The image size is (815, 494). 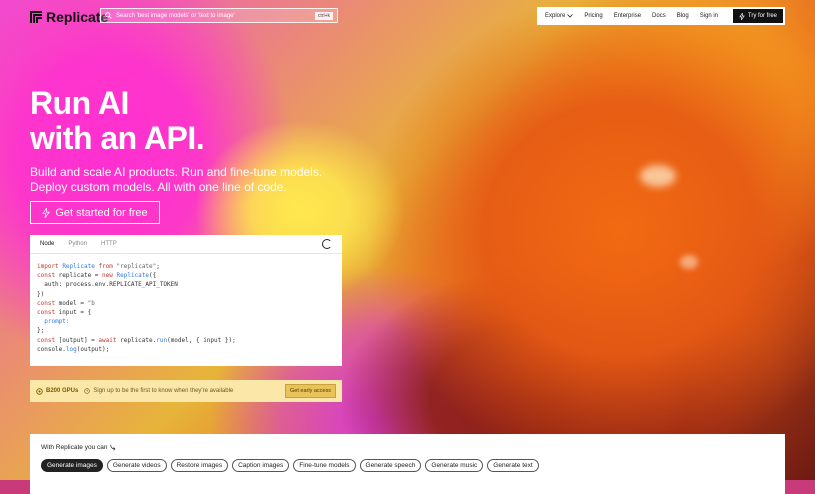 I want to click on capabilities-label-text: With Replicate you can, so click(x=74, y=447).